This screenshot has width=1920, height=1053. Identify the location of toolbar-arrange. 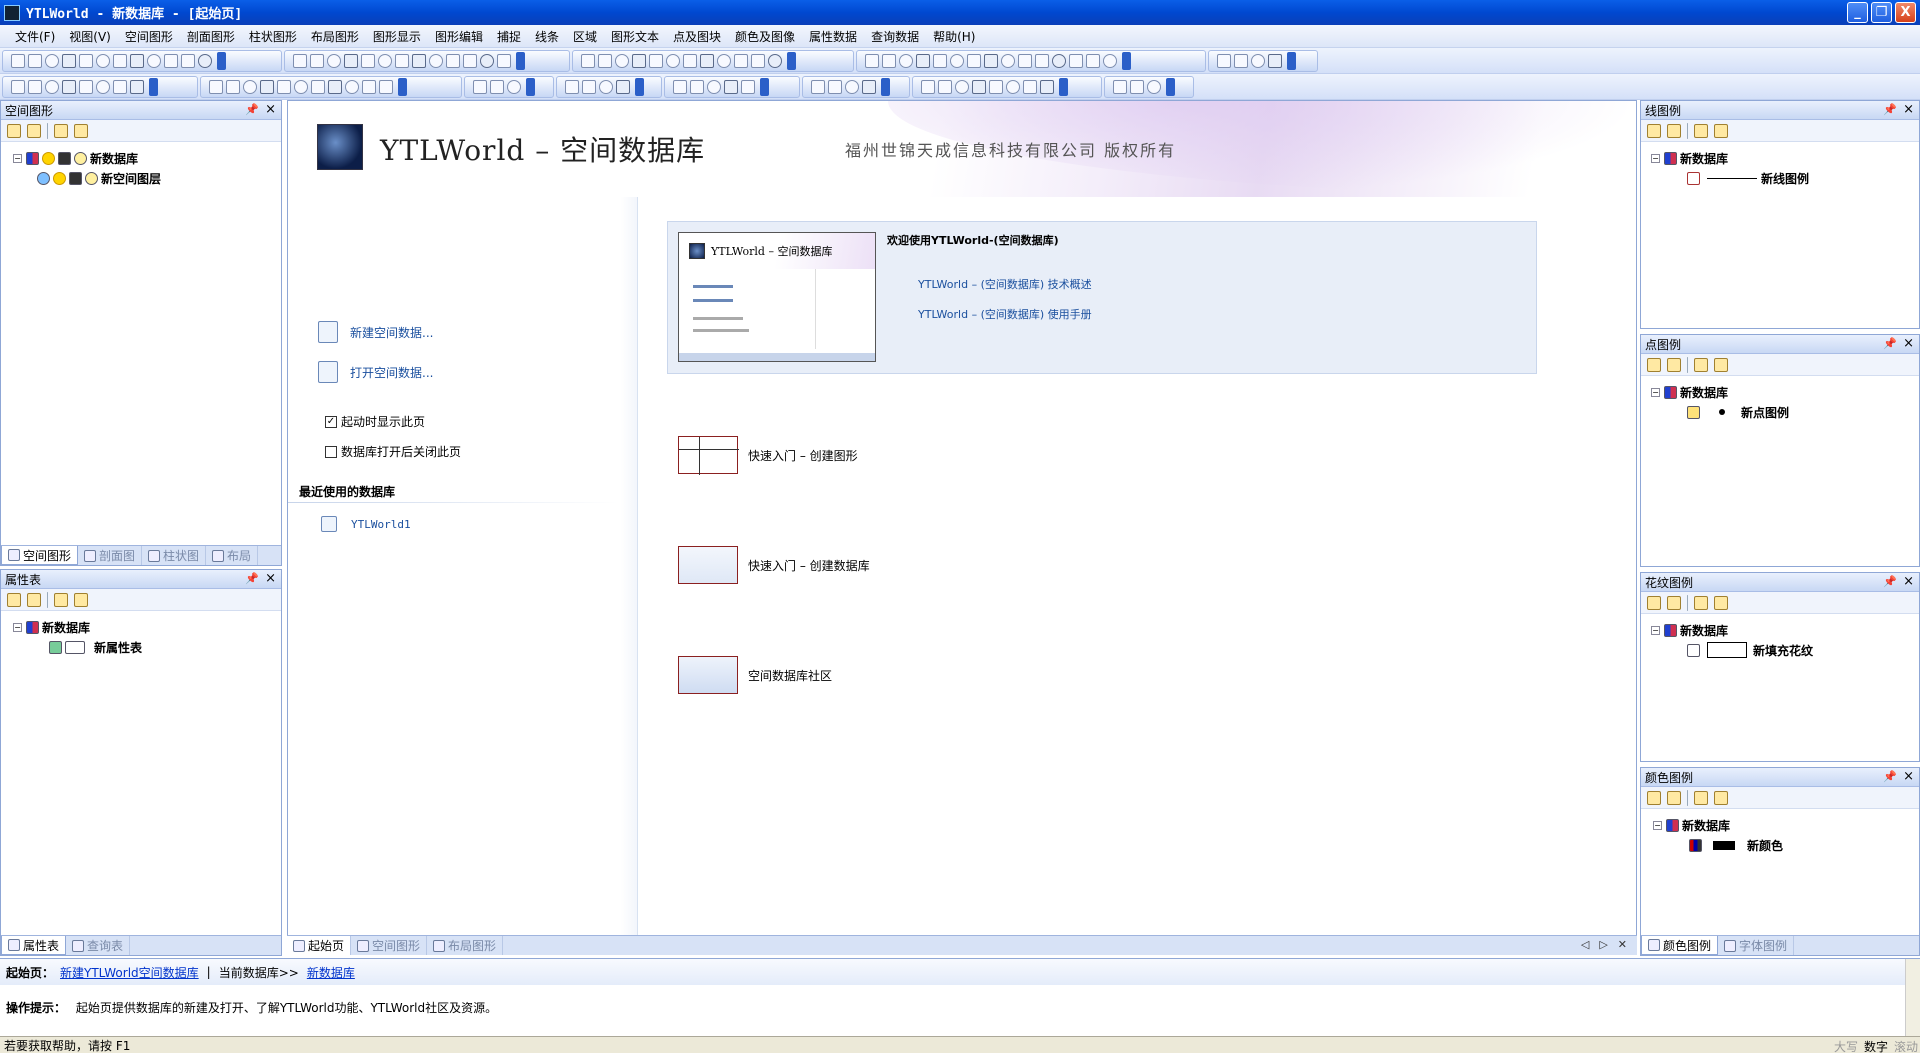
(1263, 61).